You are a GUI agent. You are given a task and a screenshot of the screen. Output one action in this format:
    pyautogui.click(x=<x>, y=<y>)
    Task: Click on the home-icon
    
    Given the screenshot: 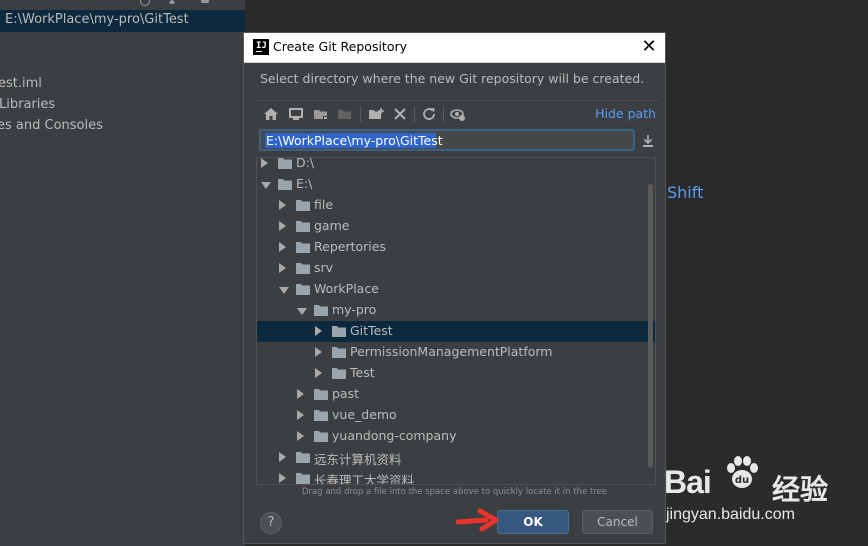 What is the action you would take?
    pyautogui.click(x=271, y=114)
    